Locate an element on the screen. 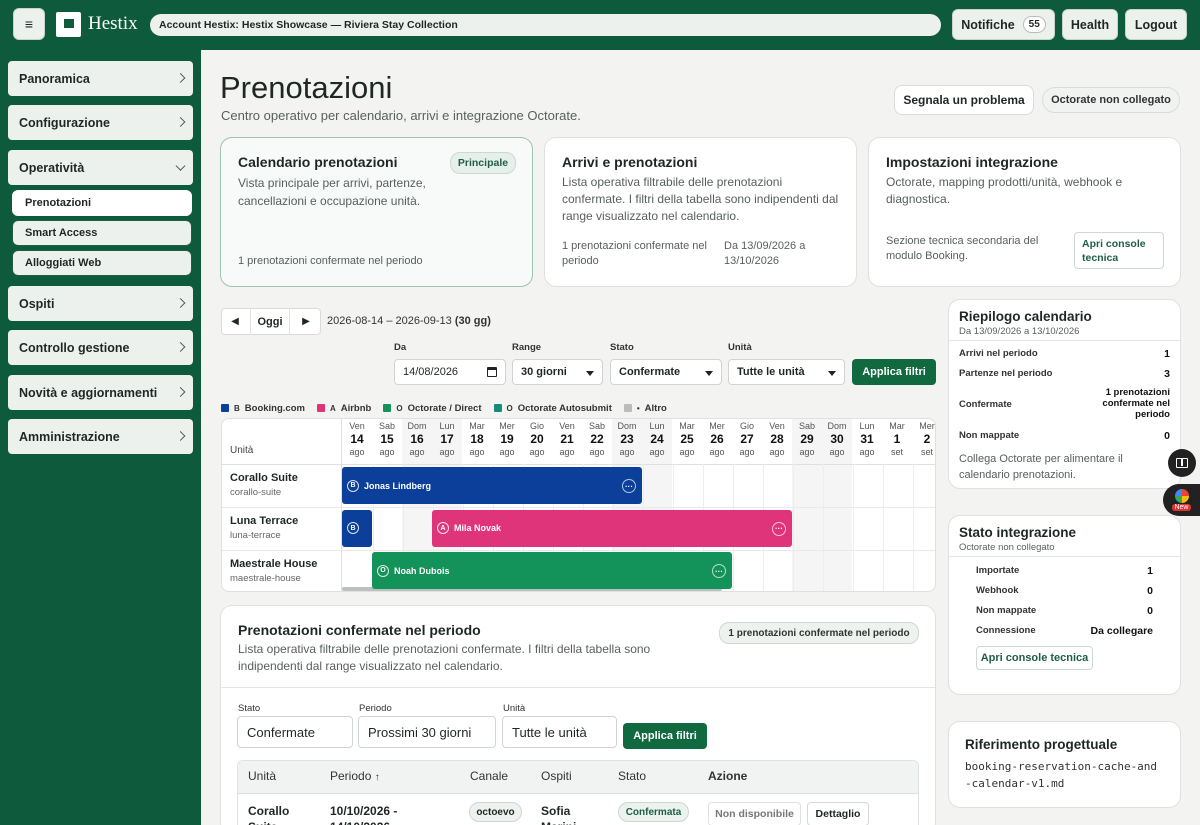 This screenshot has height=825, width=1200. book-icon is located at coordinates (1182, 463).